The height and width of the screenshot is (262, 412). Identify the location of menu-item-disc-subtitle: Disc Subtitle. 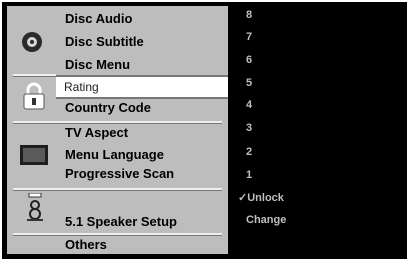
(104, 42).